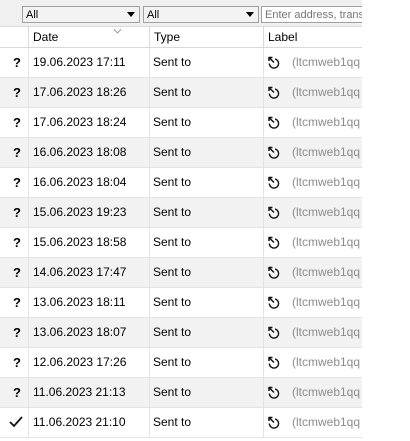  What do you see at coordinates (46, 37) in the screenshot?
I see `column-header-date-label: Date` at bounding box center [46, 37].